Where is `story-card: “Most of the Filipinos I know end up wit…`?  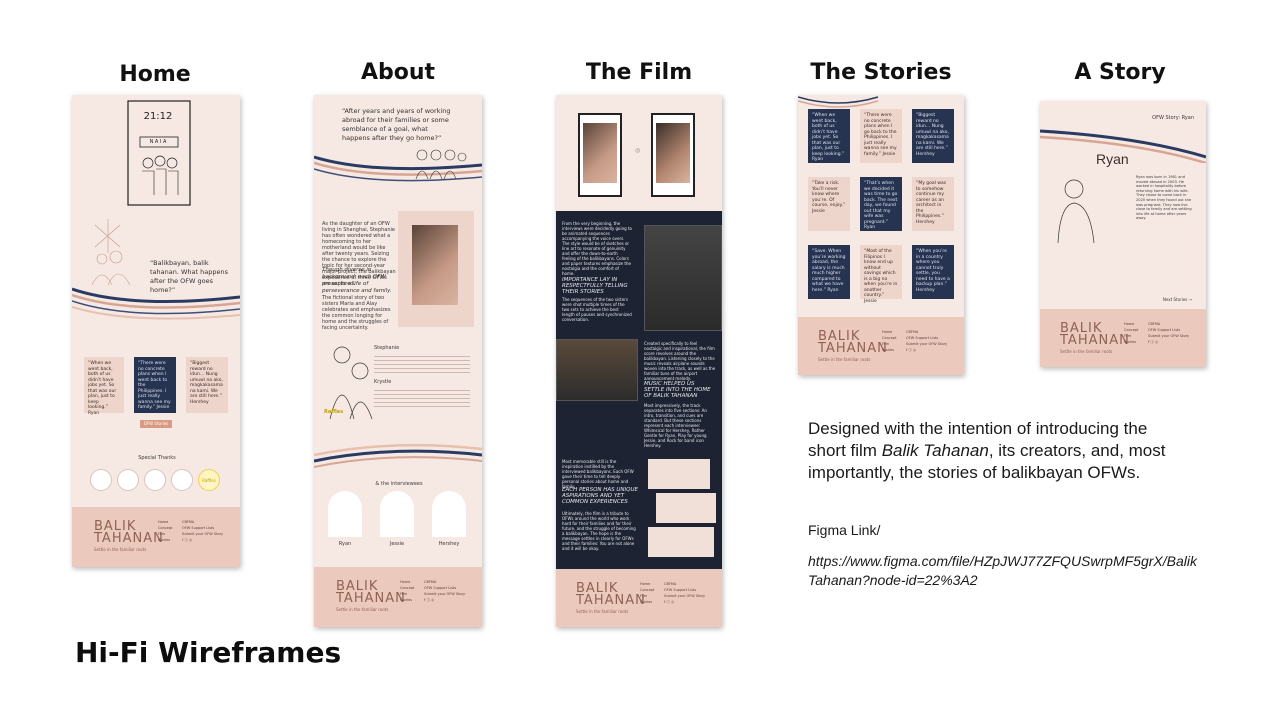 story-card: “Most of the Filipinos I know end up wit… is located at coordinates (881, 274).